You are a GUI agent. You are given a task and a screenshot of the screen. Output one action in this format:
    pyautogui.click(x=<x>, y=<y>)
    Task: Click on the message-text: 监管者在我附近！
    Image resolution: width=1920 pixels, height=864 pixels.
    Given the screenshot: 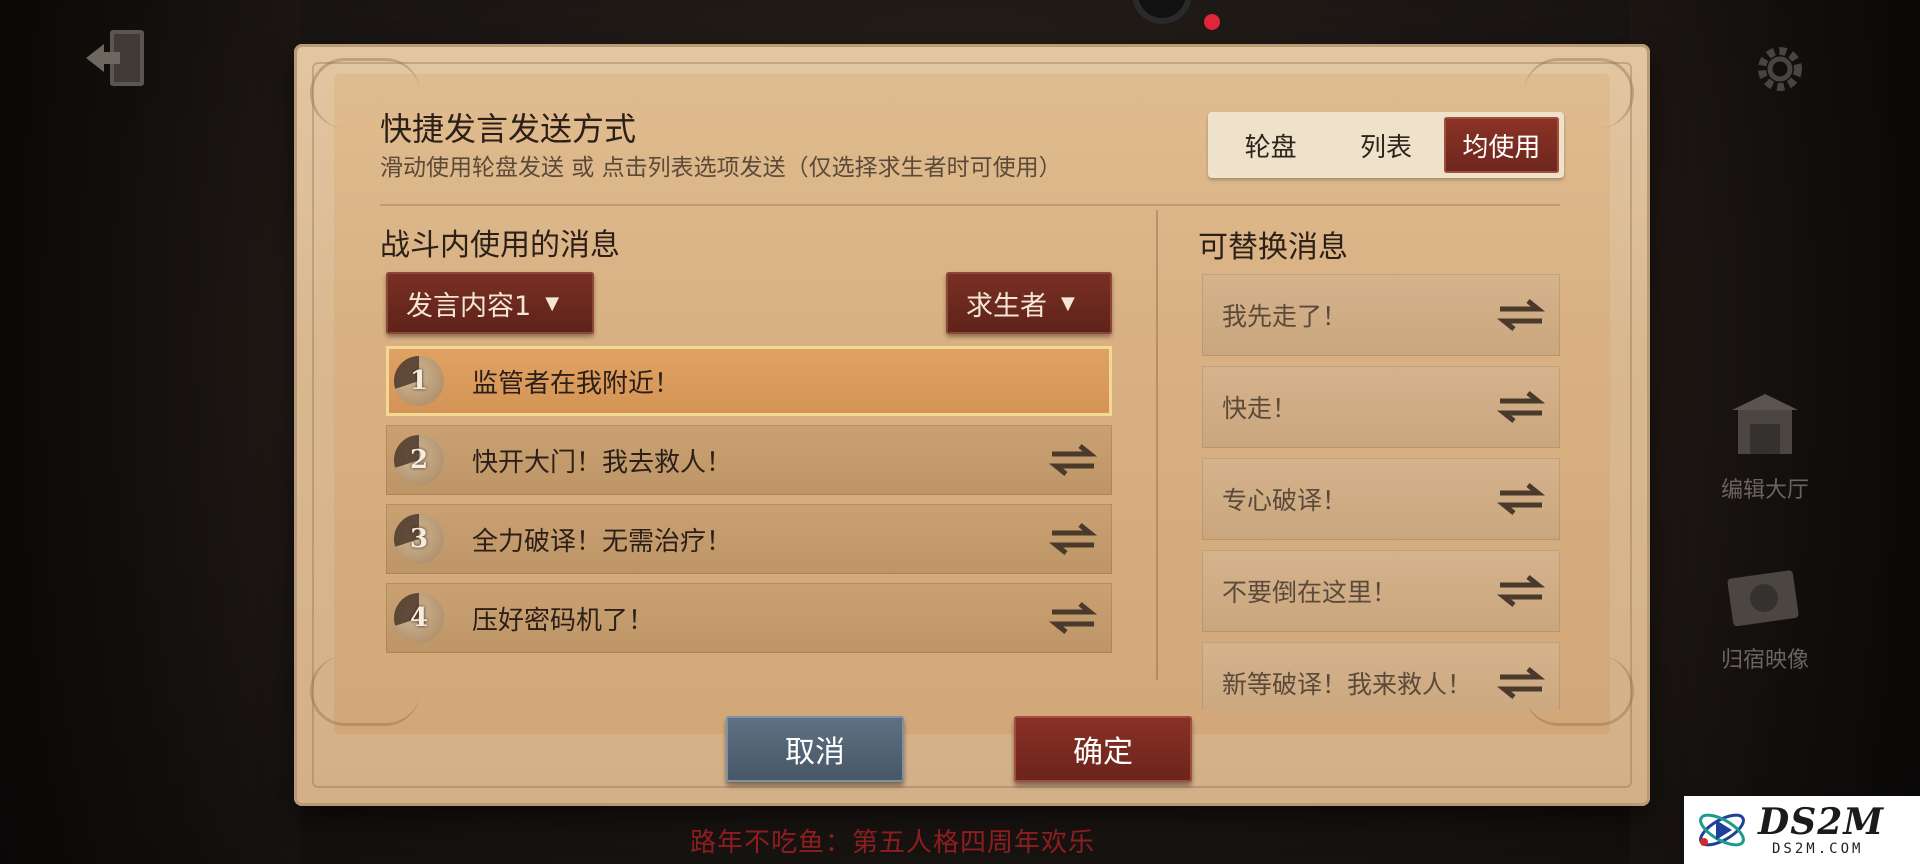 What is the action you would take?
    pyautogui.click(x=576, y=383)
    